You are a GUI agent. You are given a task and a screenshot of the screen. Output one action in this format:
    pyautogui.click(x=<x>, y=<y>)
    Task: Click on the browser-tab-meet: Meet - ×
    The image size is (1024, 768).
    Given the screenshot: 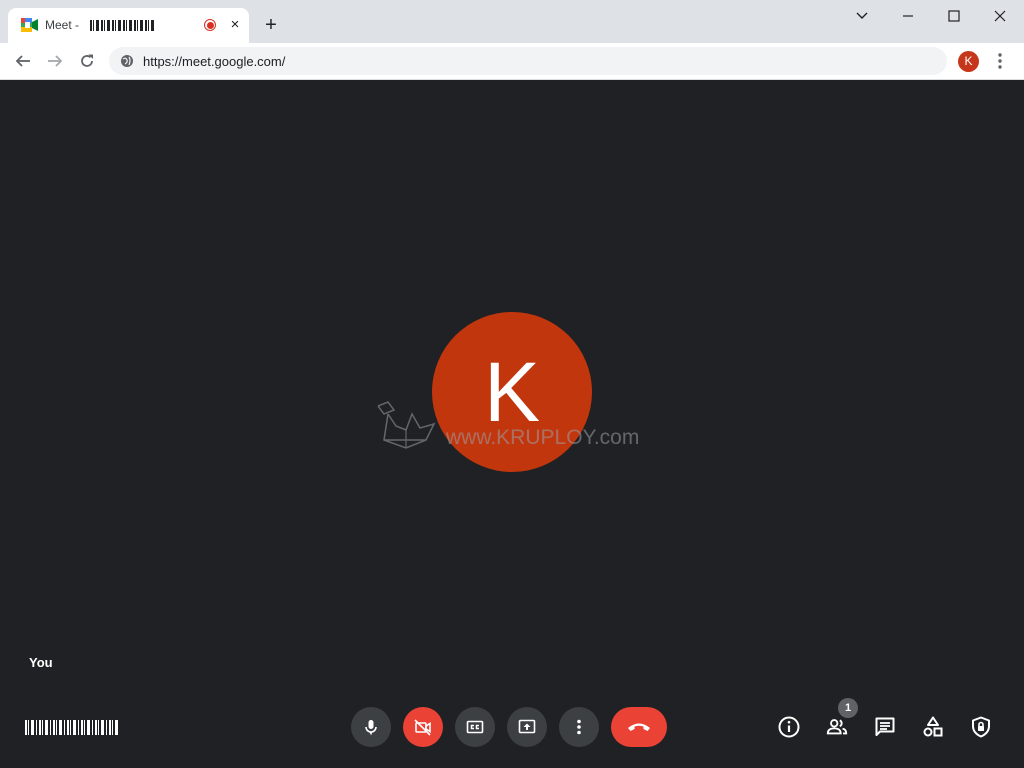 What is the action you would take?
    pyautogui.click(x=128, y=25)
    